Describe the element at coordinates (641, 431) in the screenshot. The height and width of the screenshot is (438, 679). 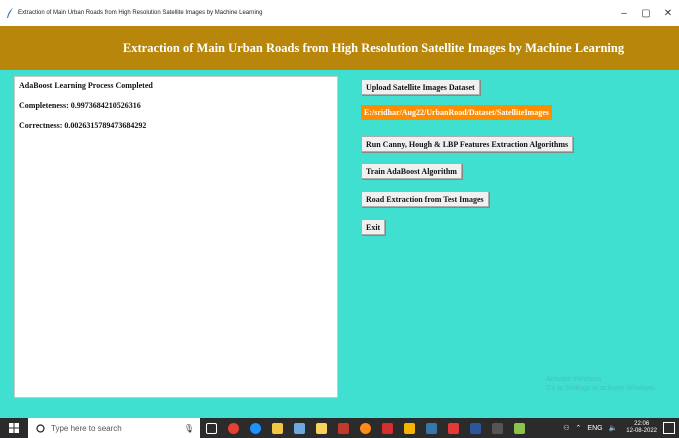
I see `clock-date: 12-08-2022` at that location.